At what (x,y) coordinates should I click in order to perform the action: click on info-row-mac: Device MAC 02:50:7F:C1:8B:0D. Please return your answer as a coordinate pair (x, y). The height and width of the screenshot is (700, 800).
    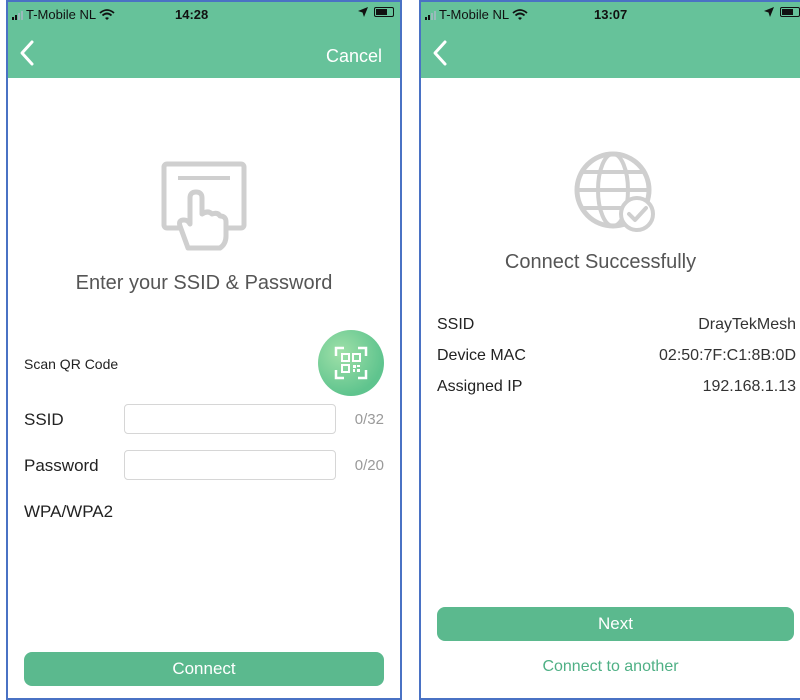
    Looking at the image, I should click on (618, 359).